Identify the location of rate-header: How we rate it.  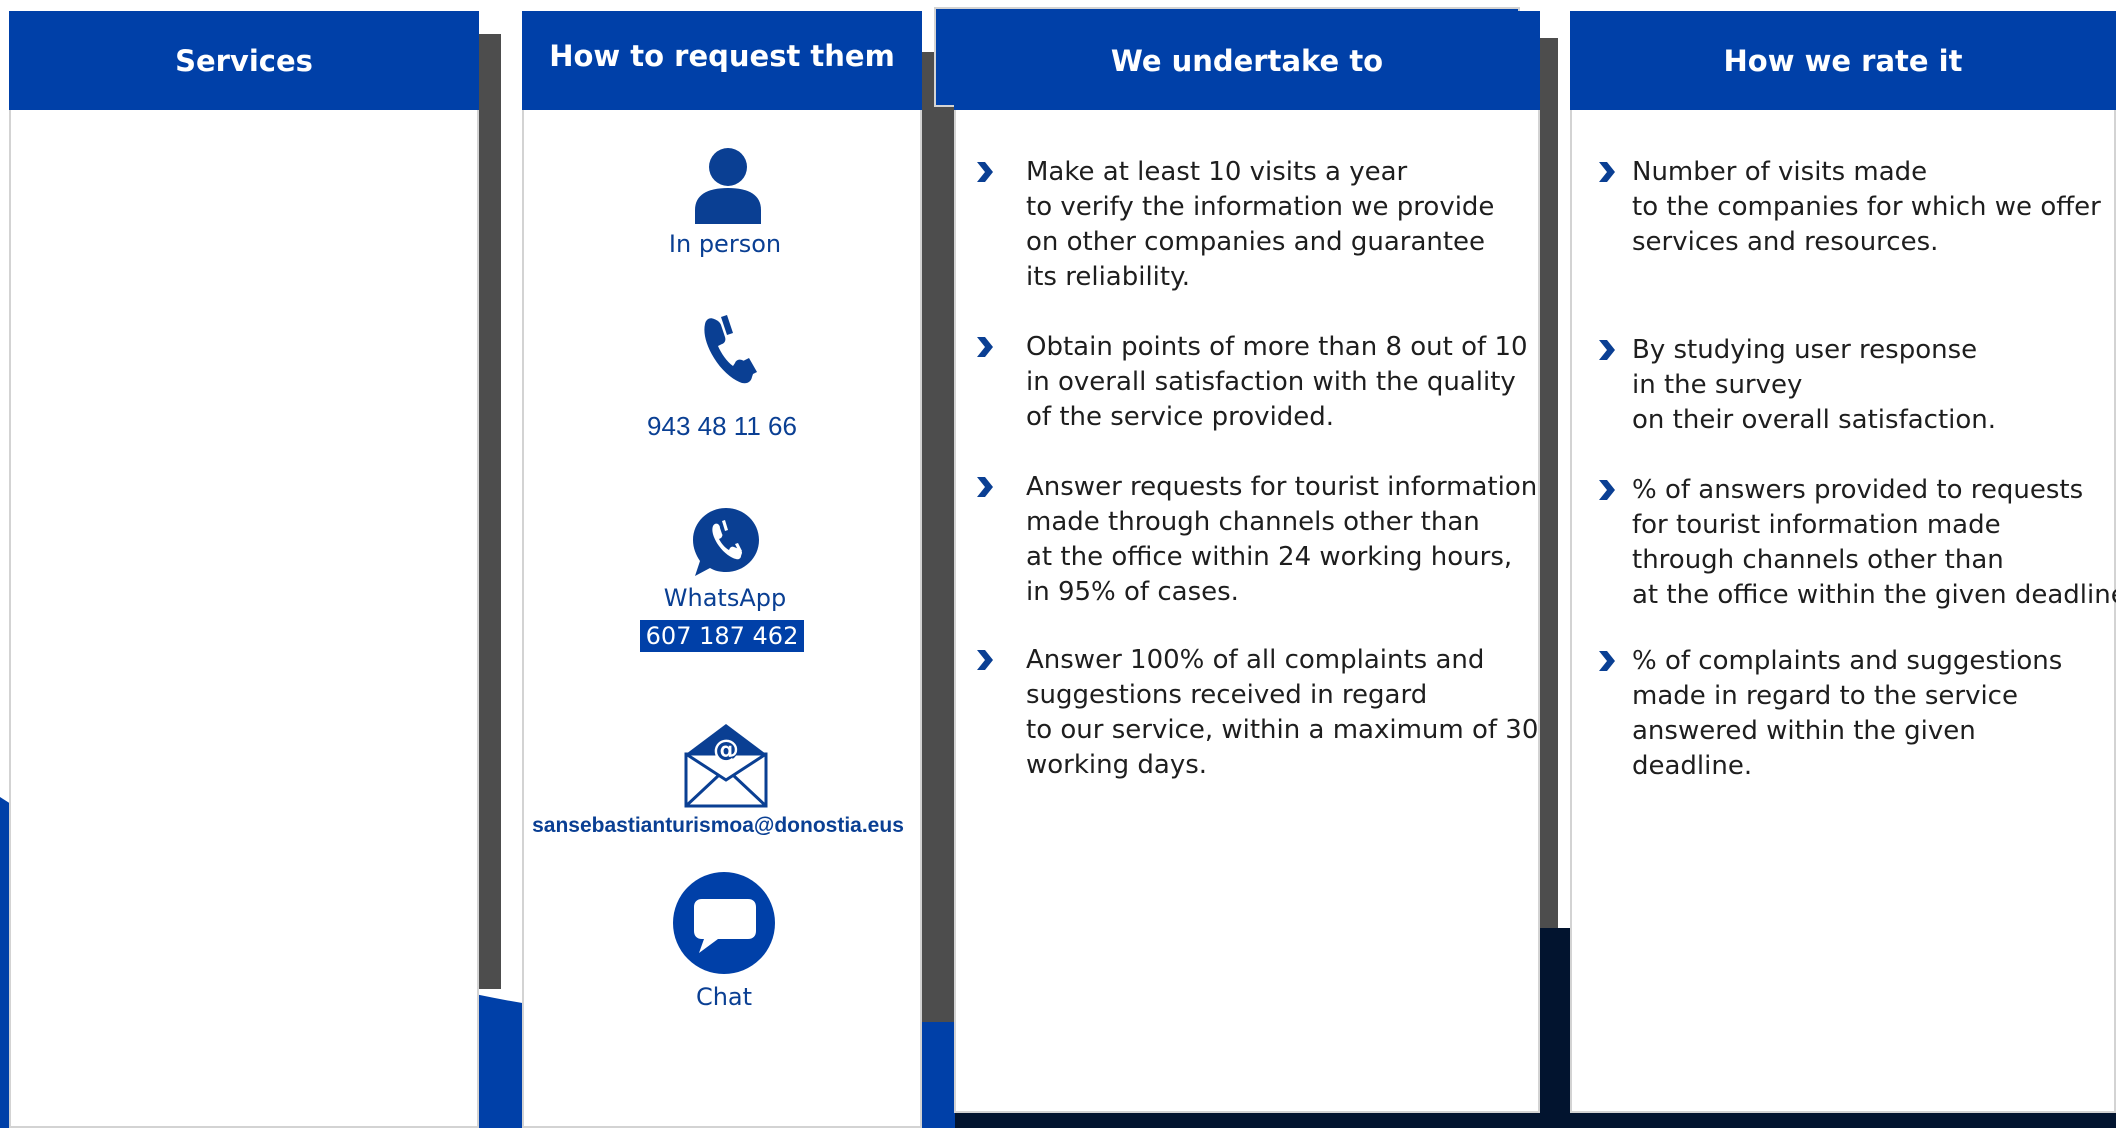
(1843, 60).